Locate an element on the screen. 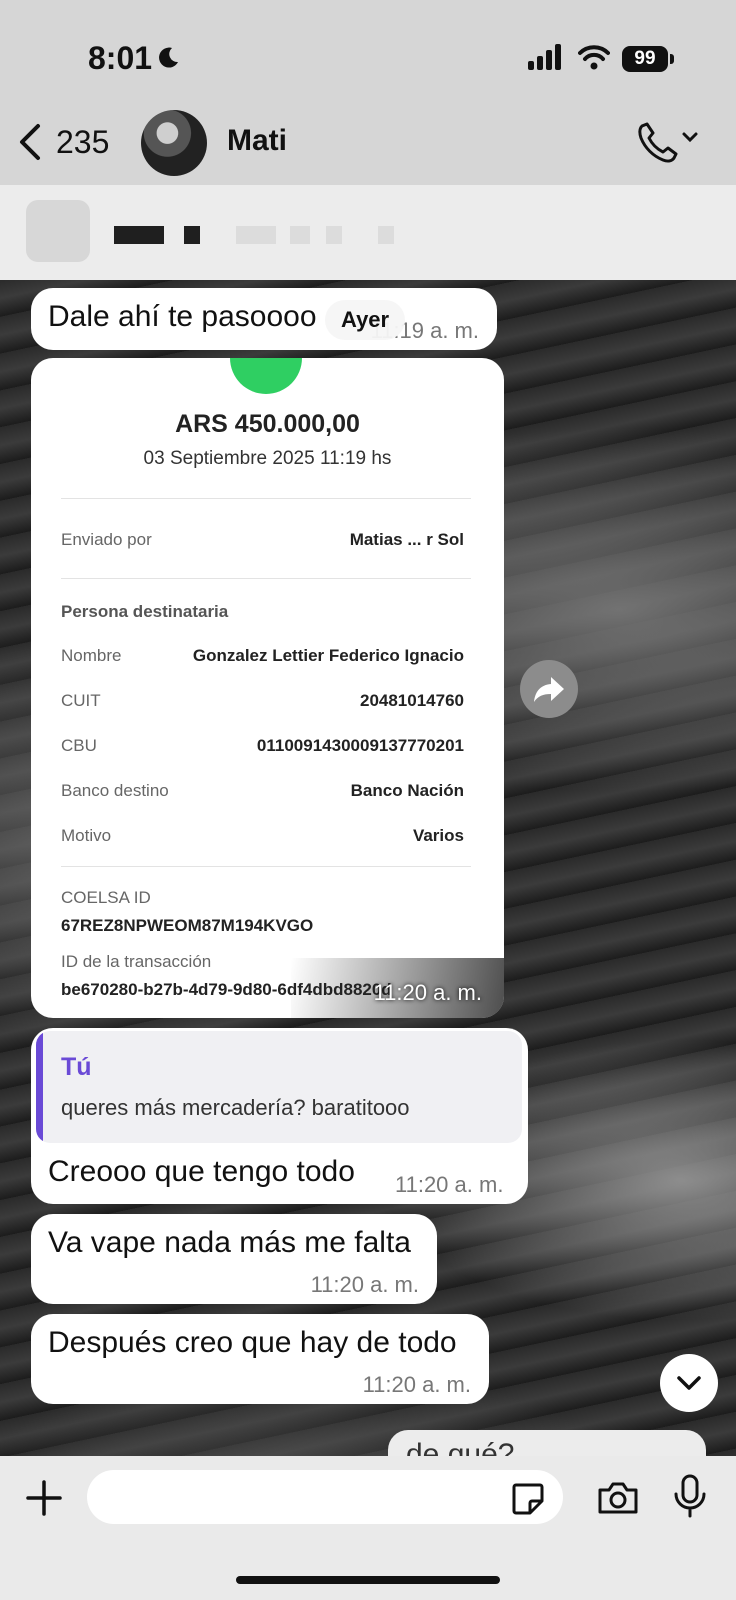 The image size is (736, 1600). pinned-thumbnail is located at coordinates (58, 231).